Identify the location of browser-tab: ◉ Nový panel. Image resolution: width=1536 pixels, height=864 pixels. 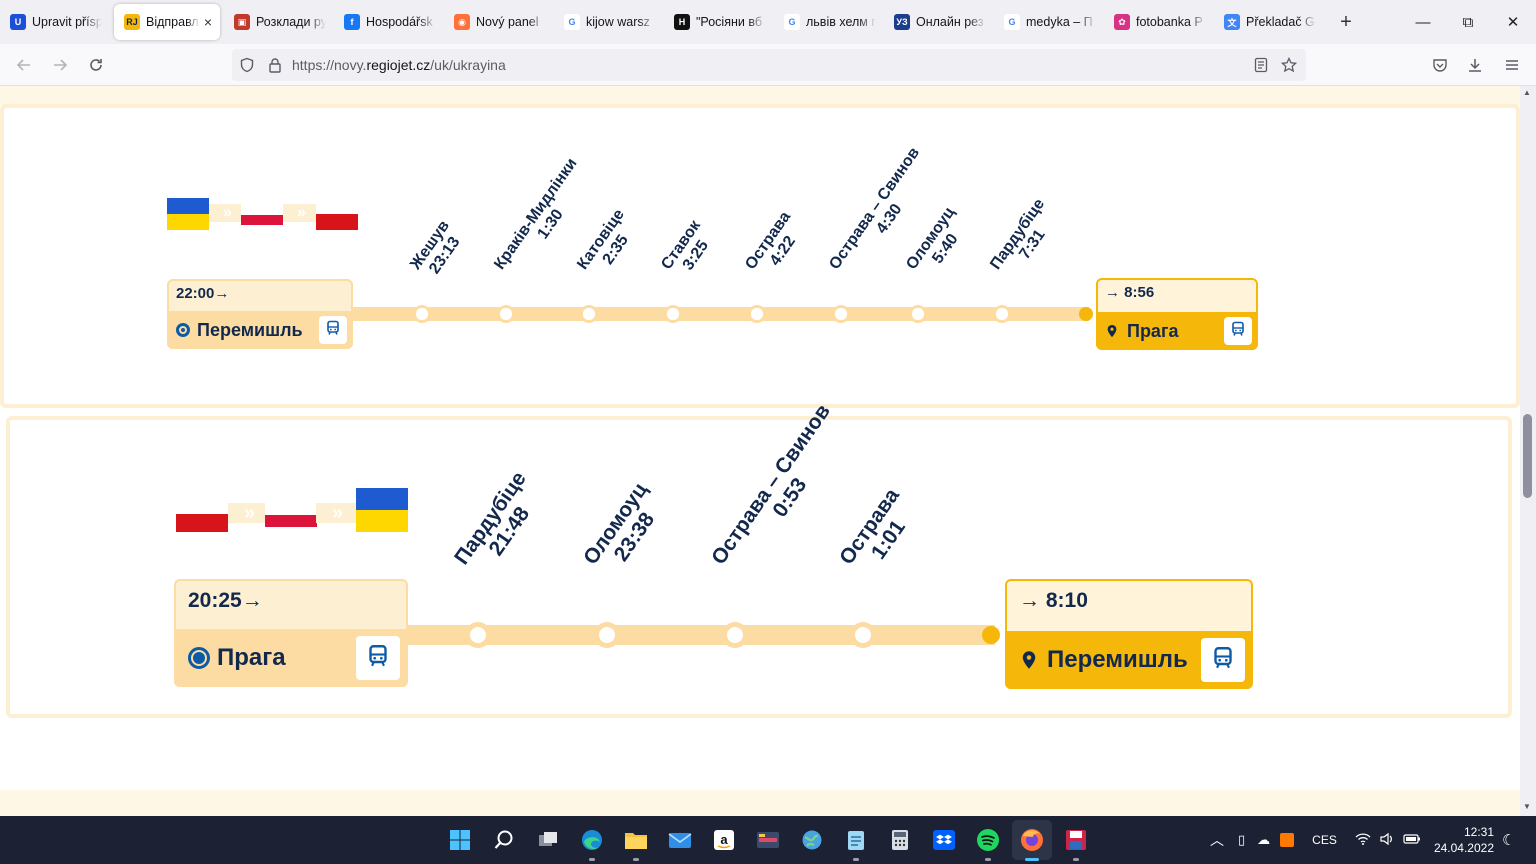
(499, 22).